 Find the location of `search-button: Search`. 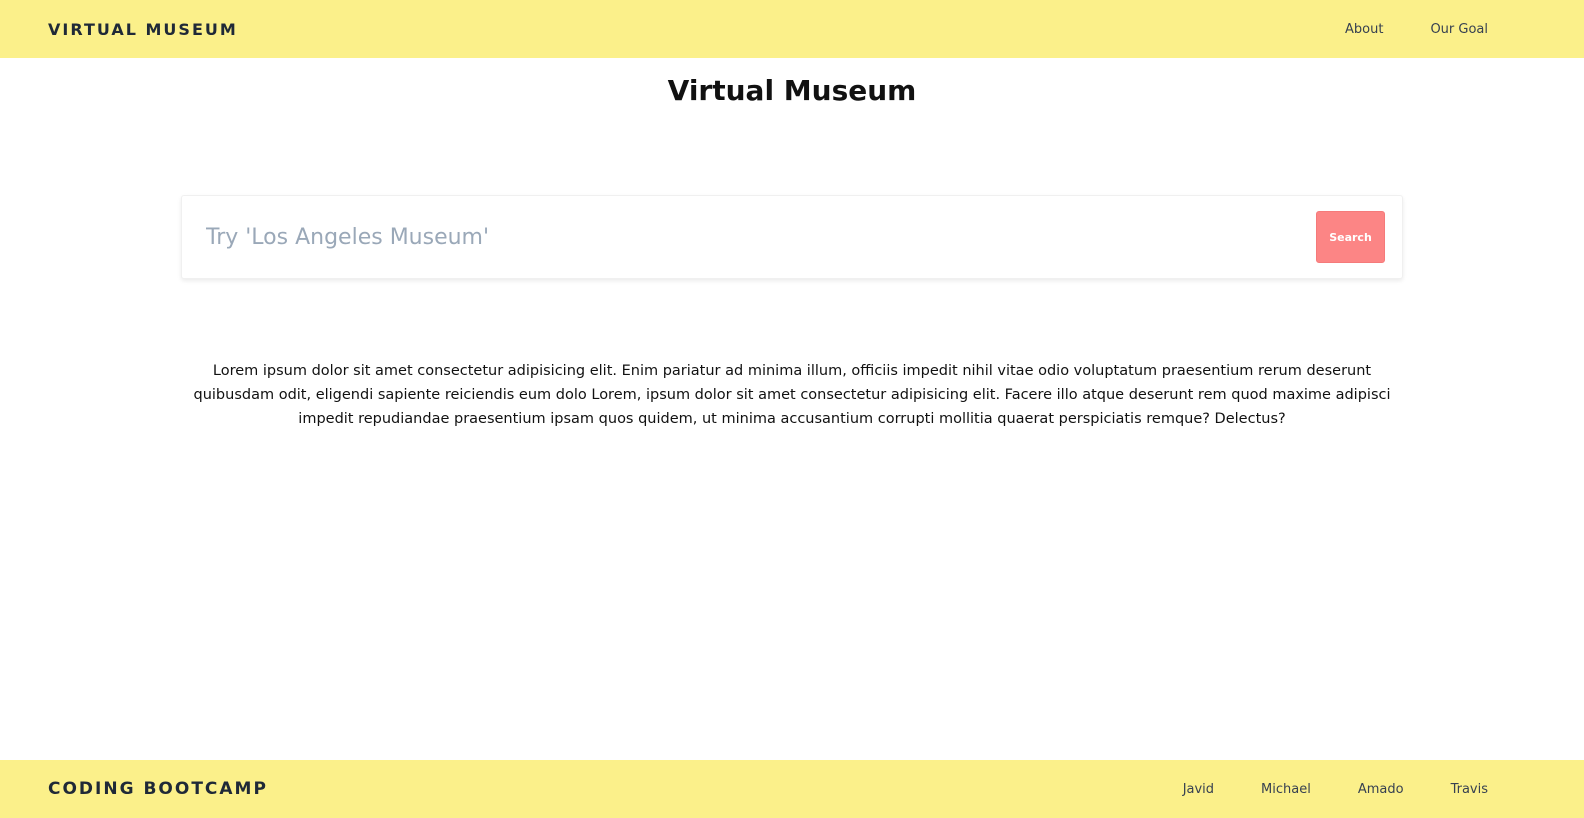

search-button: Search is located at coordinates (1350, 237).